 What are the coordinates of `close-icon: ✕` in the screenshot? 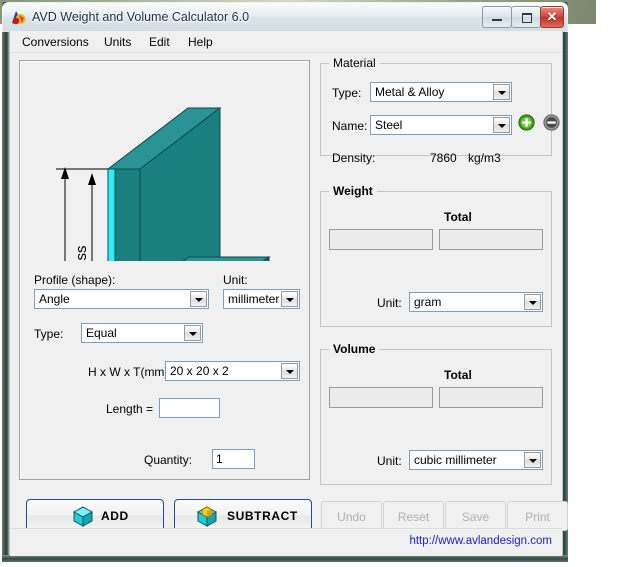 It's located at (552, 16).